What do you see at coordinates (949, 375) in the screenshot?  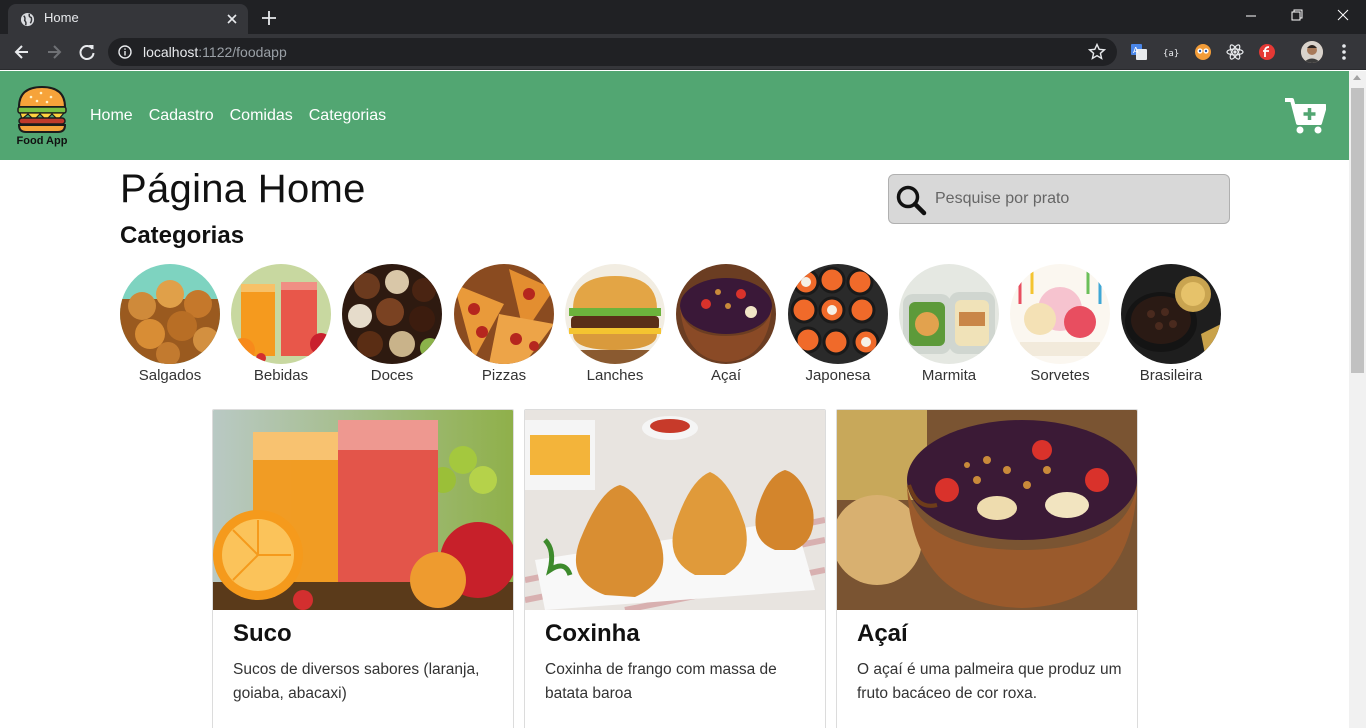 I see `category-label: Marmita` at bounding box center [949, 375].